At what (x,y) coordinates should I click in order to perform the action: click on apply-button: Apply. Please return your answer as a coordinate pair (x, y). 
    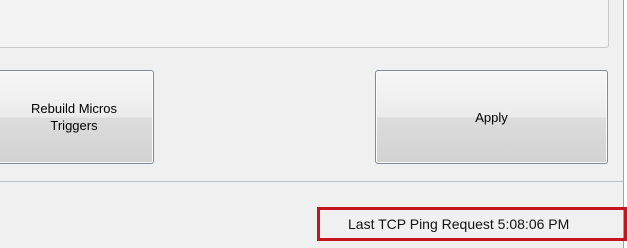
    Looking at the image, I should click on (491, 117).